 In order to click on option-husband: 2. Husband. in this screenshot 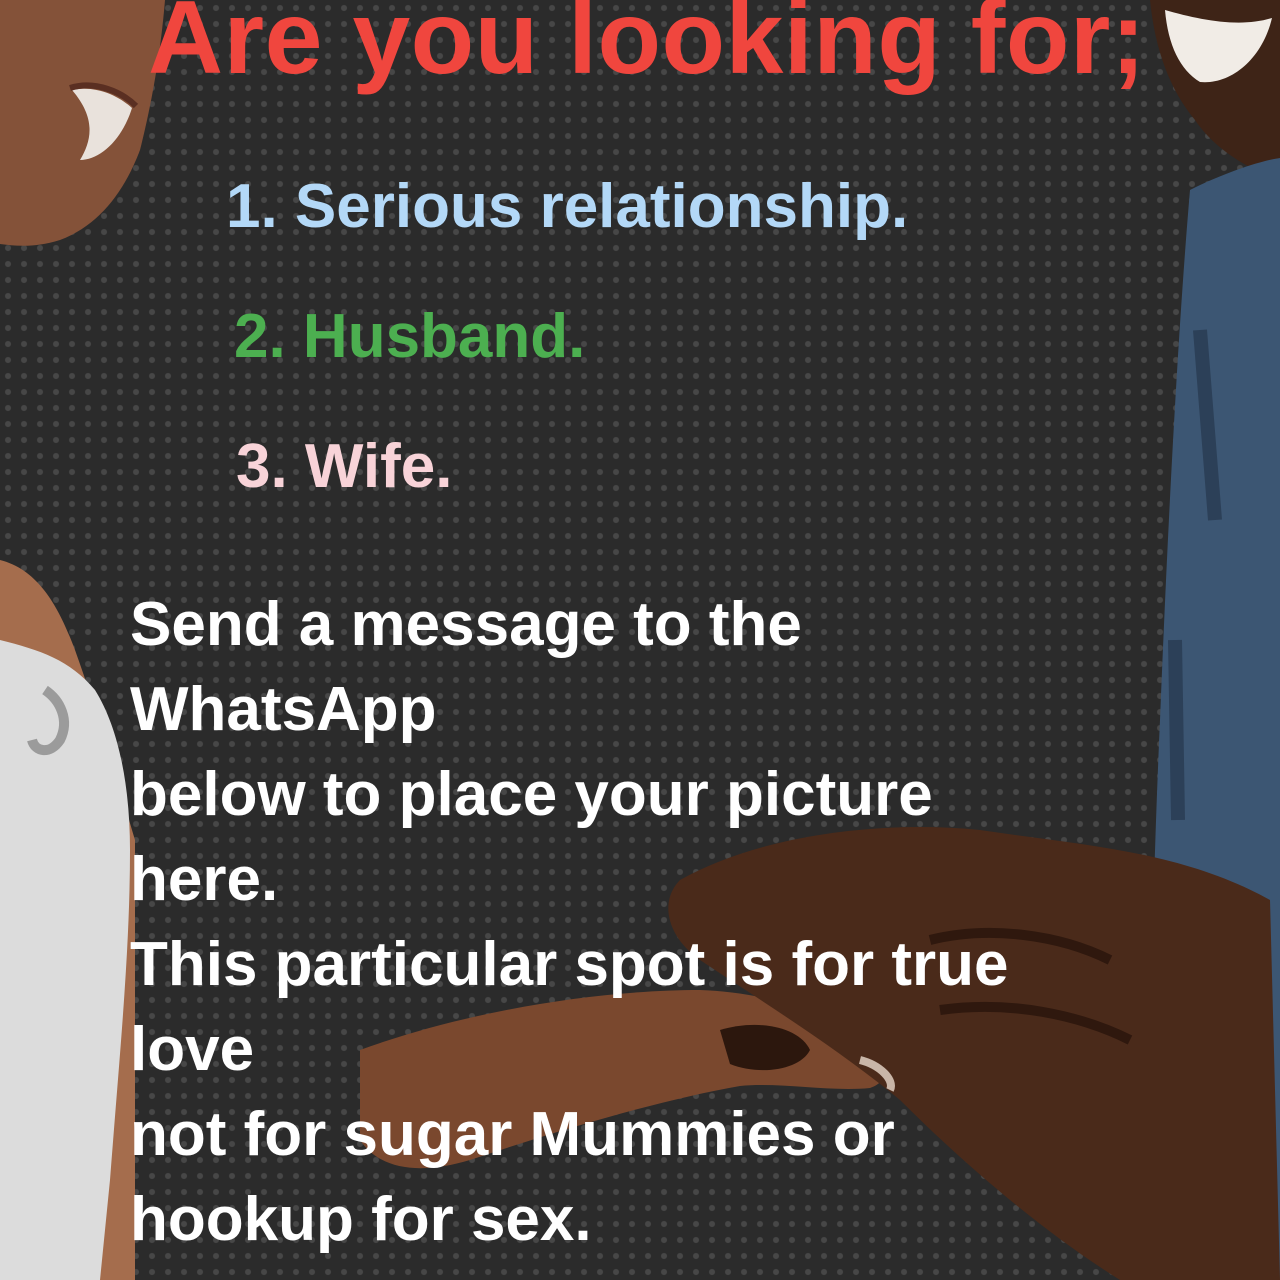, I will do `click(410, 336)`.